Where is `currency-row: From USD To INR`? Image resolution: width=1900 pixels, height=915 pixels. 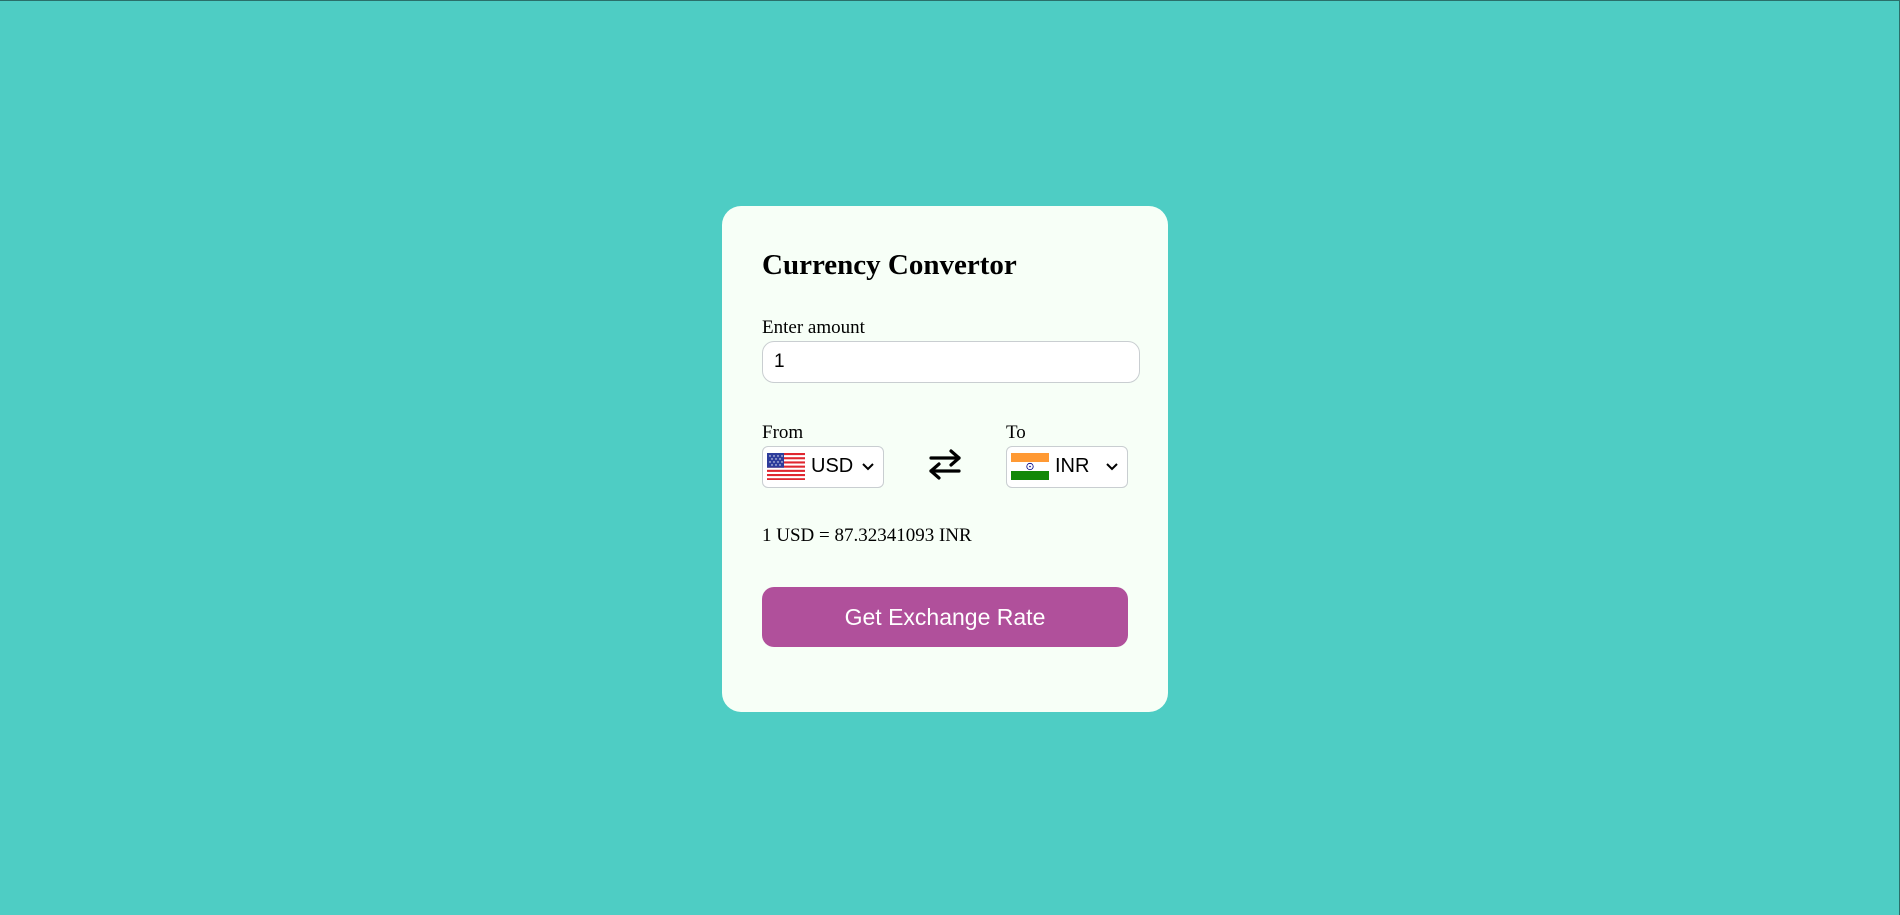 currency-row: From USD To INR is located at coordinates (945, 455).